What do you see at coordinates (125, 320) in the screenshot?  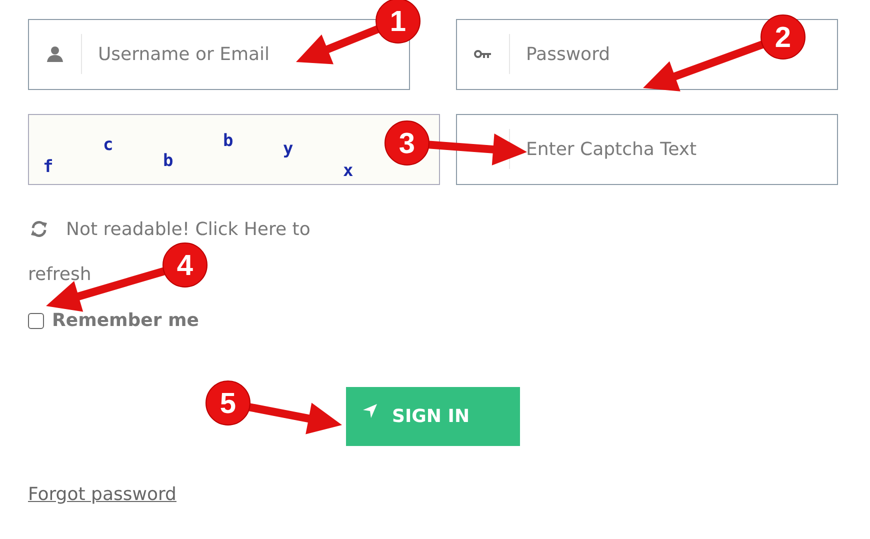 I see `remember-label: Remember me` at bounding box center [125, 320].